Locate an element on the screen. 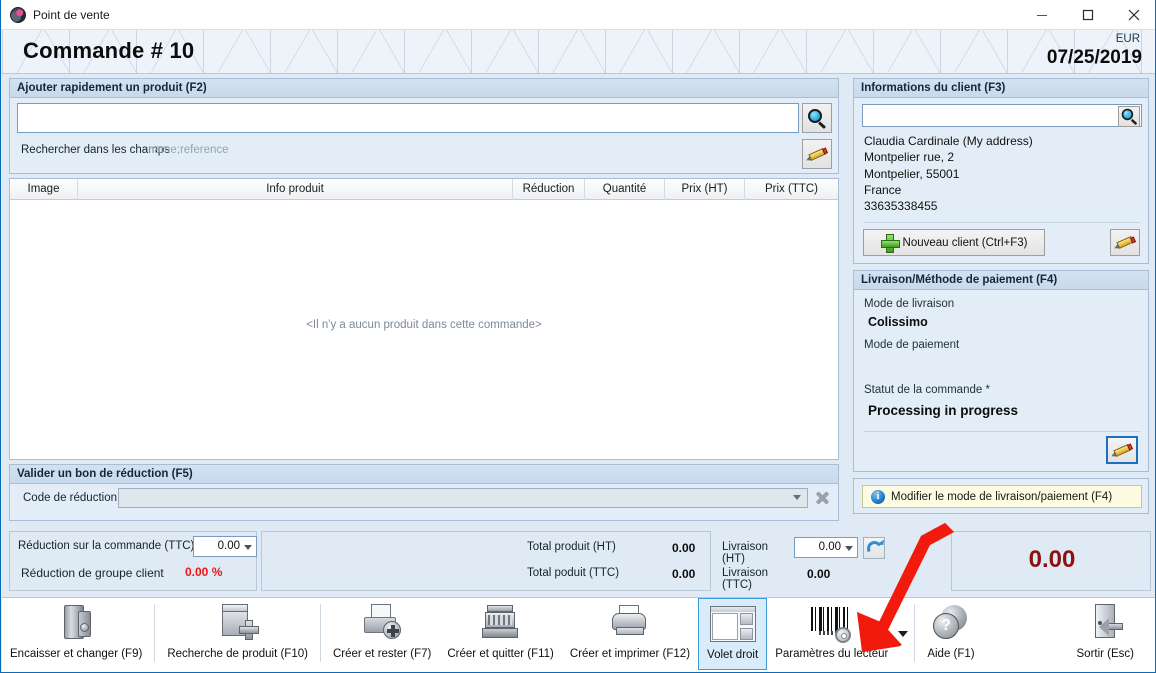  payment-mode-label: Mode de paiement is located at coordinates (912, 345).